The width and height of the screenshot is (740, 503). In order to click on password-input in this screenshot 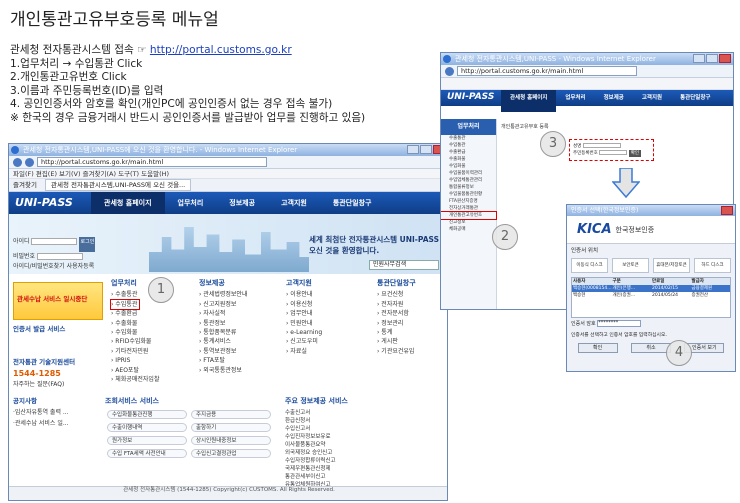, I will do `click(60, 256)`.